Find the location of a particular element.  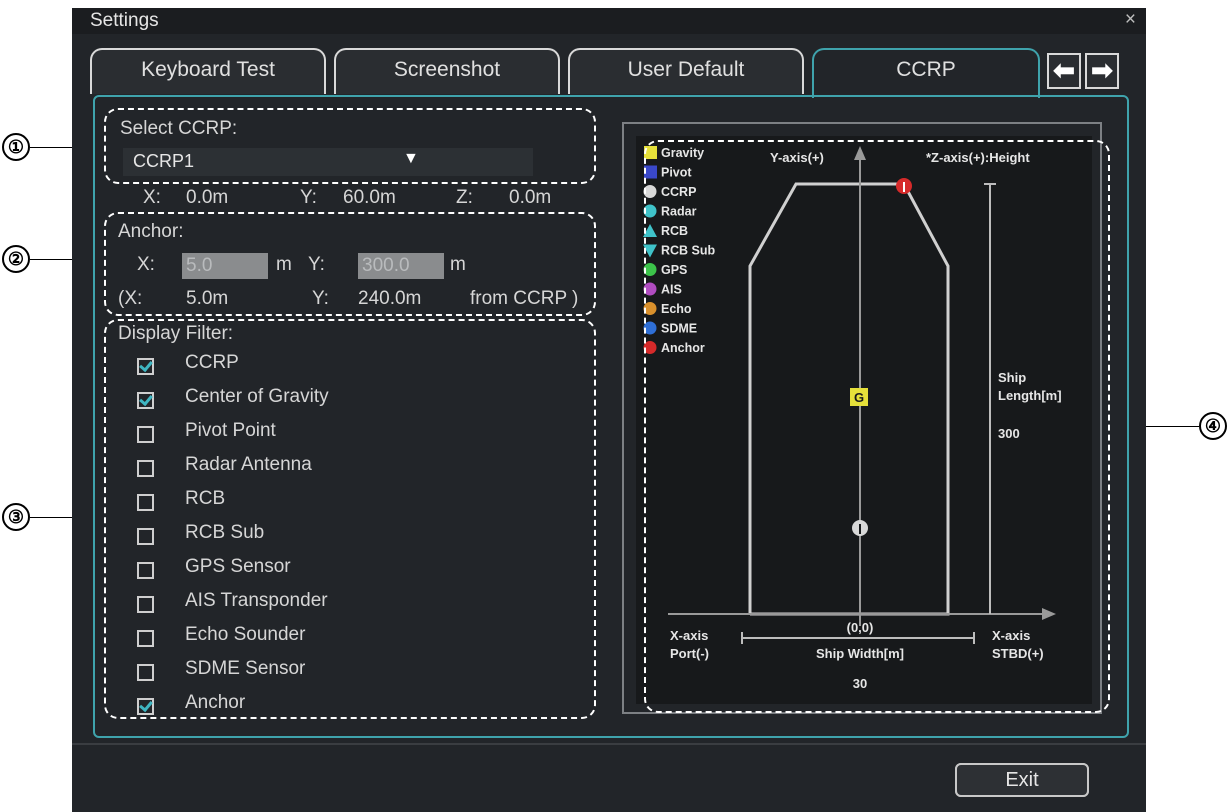

callout-4: ④ is located at coordinates (1213, 426).